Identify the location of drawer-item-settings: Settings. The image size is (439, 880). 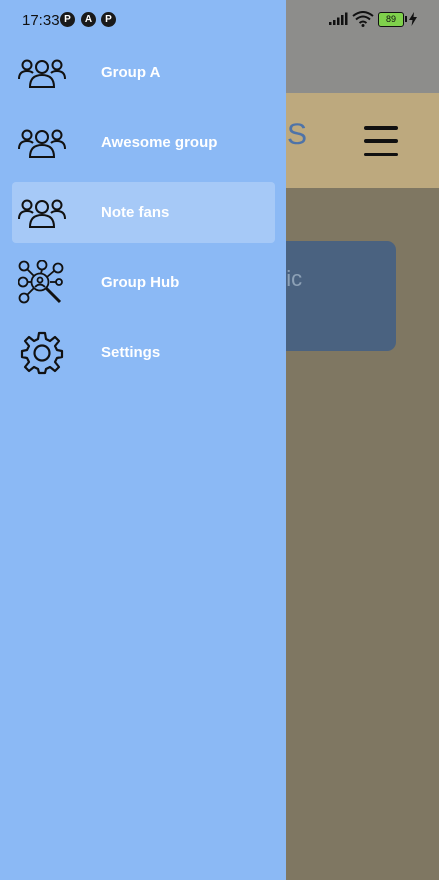
(143, 352).